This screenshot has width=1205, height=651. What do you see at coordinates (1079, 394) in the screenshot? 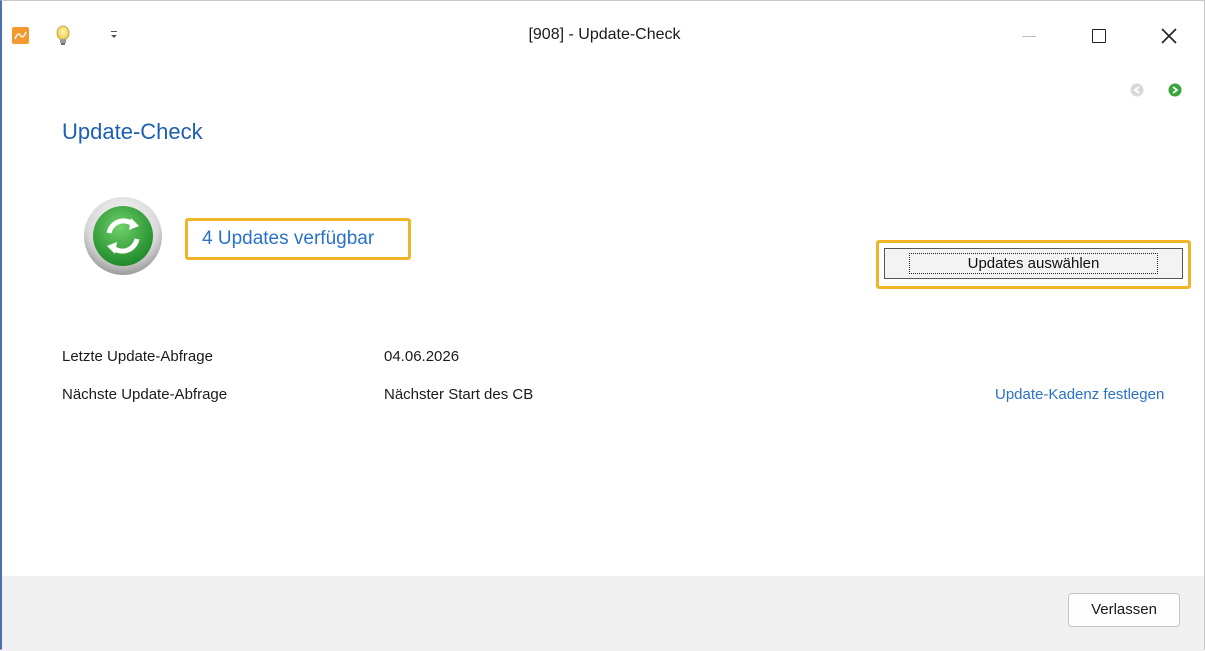
I see `set-cadence-link: Update-Kadenz festlegen` at bounding box center [1079, 394].